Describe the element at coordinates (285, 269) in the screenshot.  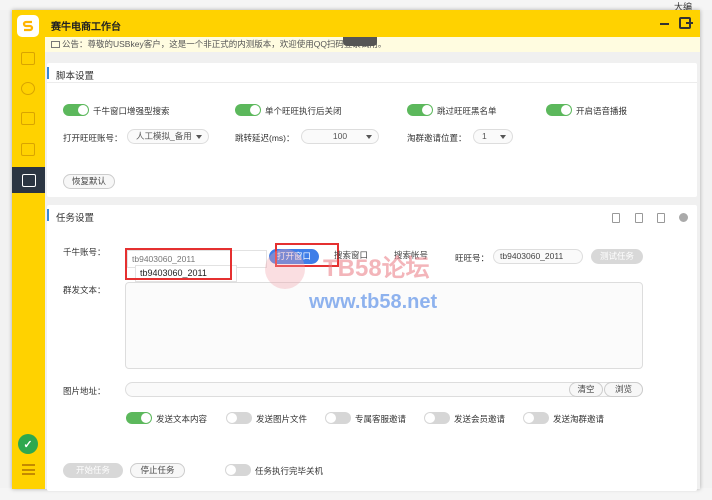
I see `watermark-logo` at that location.